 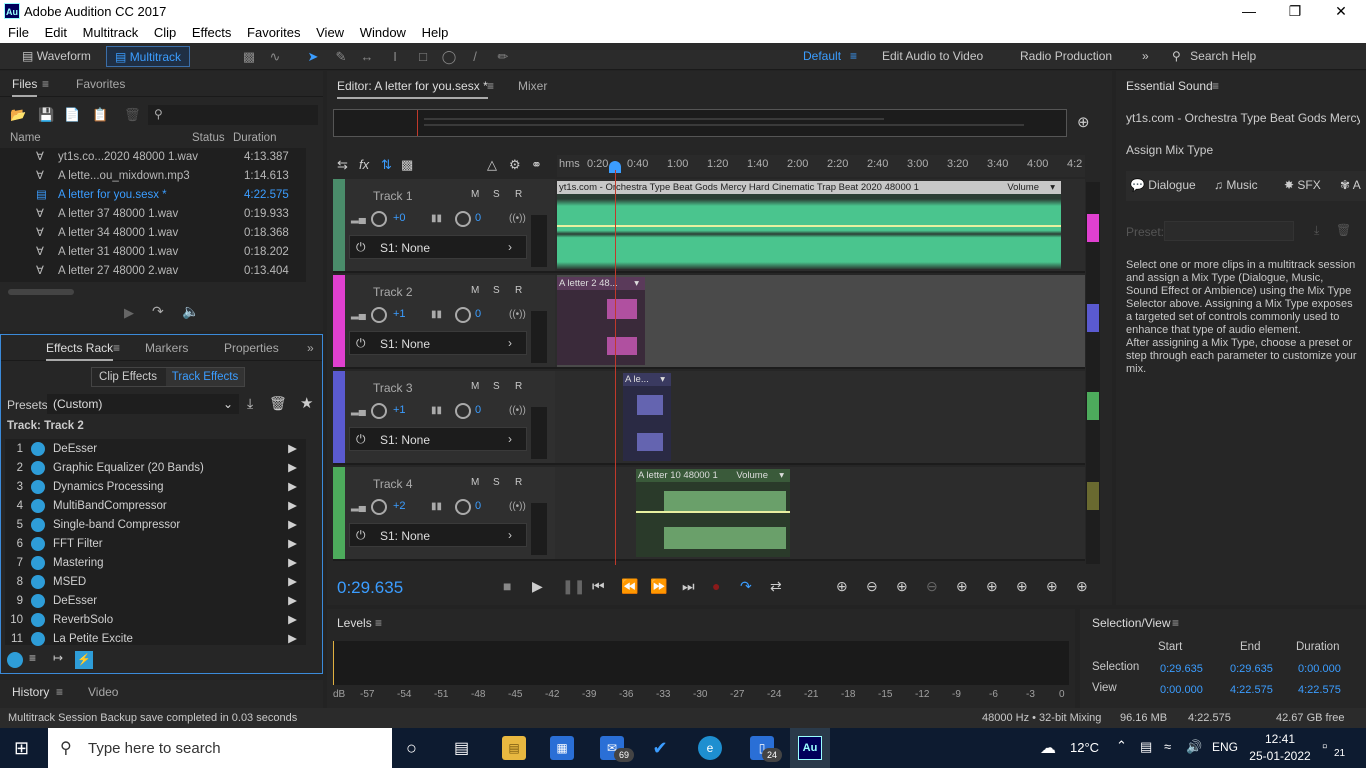 I want to click on rewind-icon: ⏪, so click(x=629, y=586).